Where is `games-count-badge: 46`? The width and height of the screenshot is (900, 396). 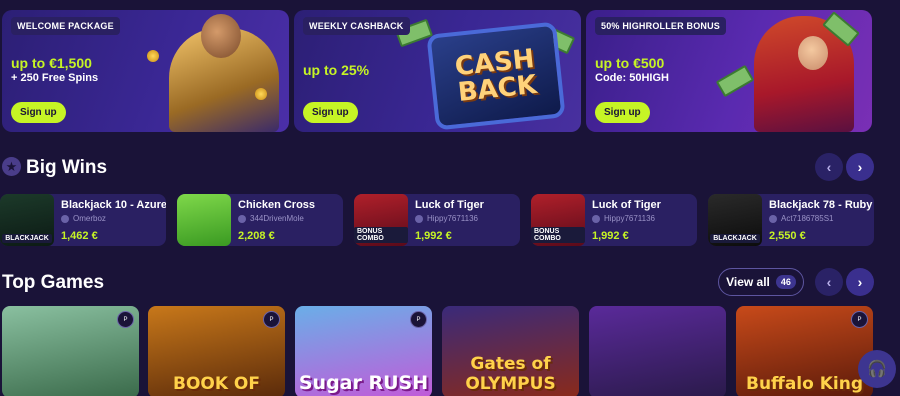
games-count-badge: 46 is located at coordinates (785, 282).